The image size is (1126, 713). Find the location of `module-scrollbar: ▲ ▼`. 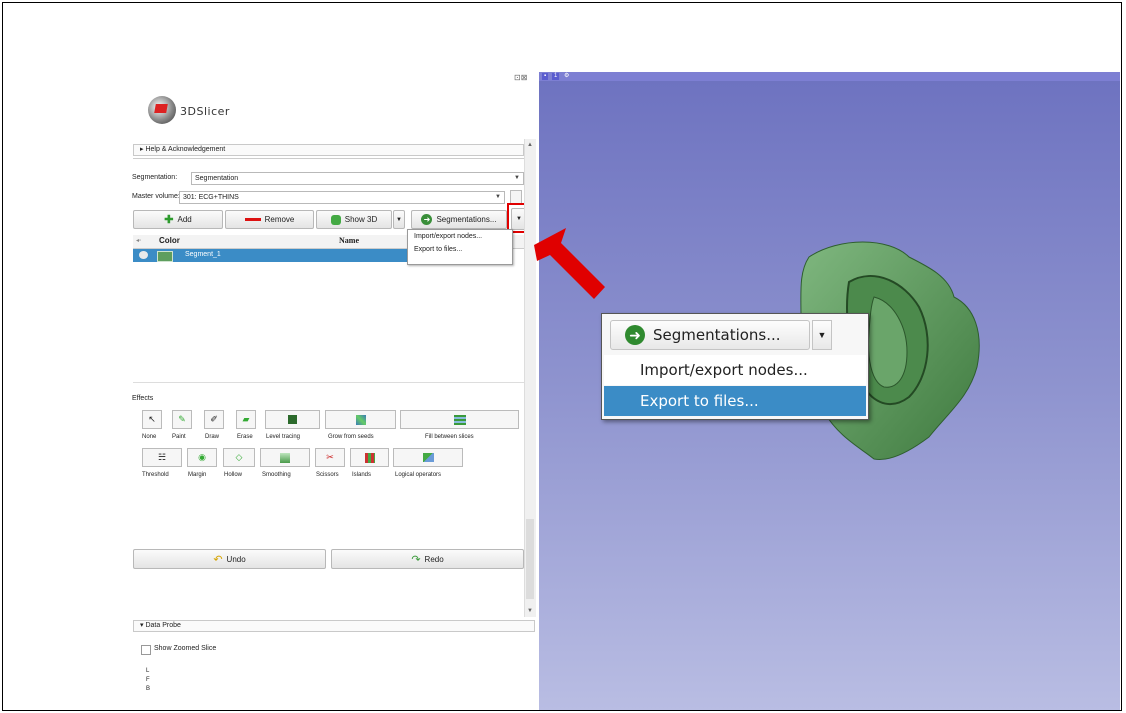

module-scrollbar: ▲ ▼ is located at coordinates (530, 378).